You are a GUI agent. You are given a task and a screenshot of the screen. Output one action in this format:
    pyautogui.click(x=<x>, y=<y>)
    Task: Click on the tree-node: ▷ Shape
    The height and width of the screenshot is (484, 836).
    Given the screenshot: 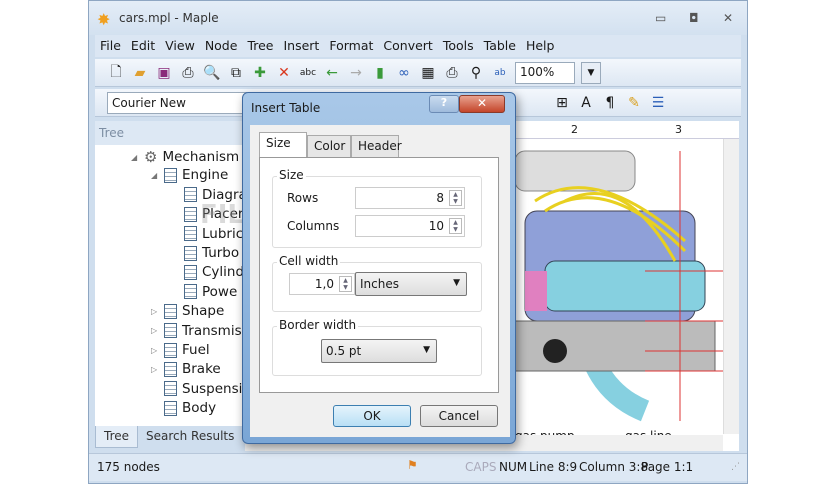 What is the action you would take?
    pyautogui.click(x=187, y=311)
    